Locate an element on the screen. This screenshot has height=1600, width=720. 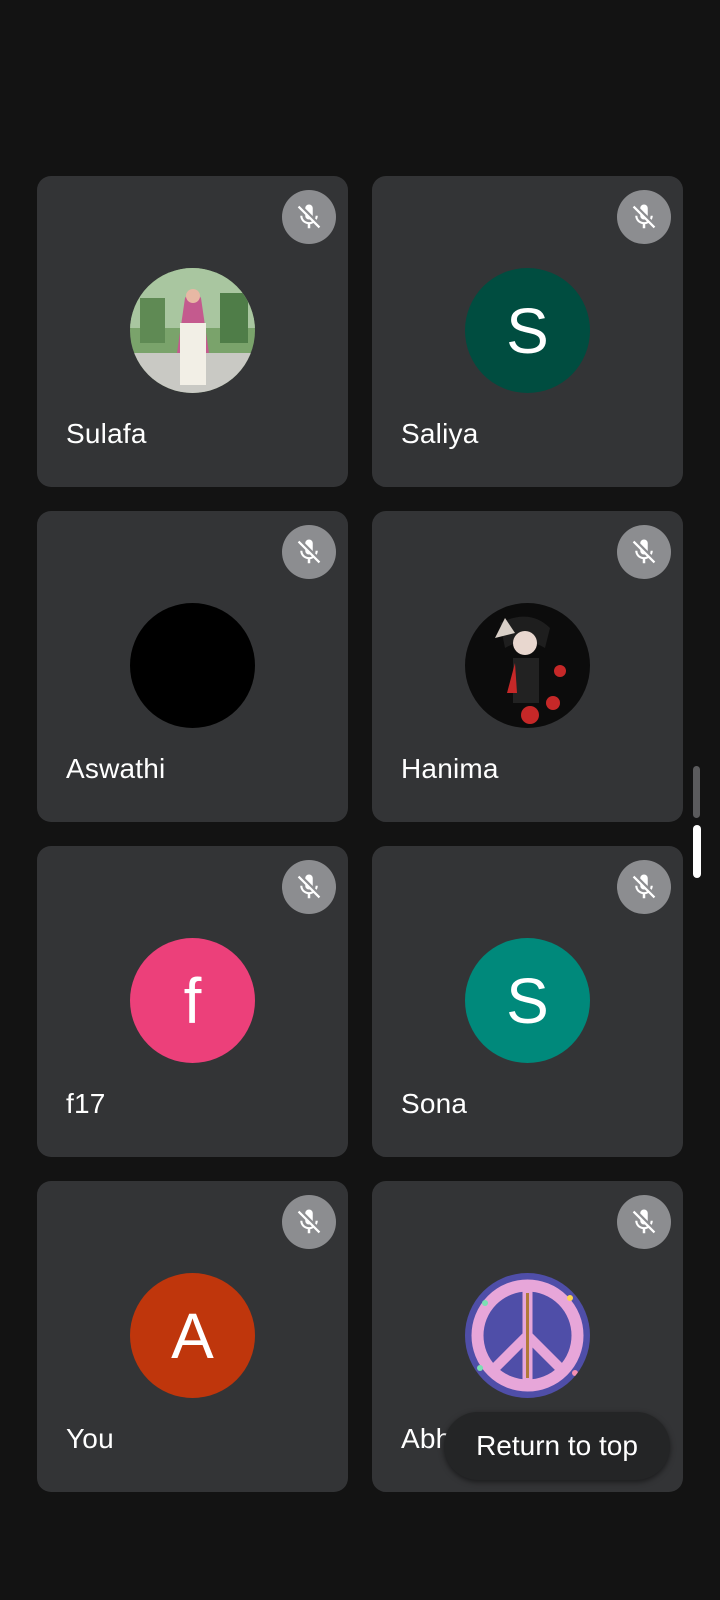
scrollbar-track is located at coordinates (696, 792).